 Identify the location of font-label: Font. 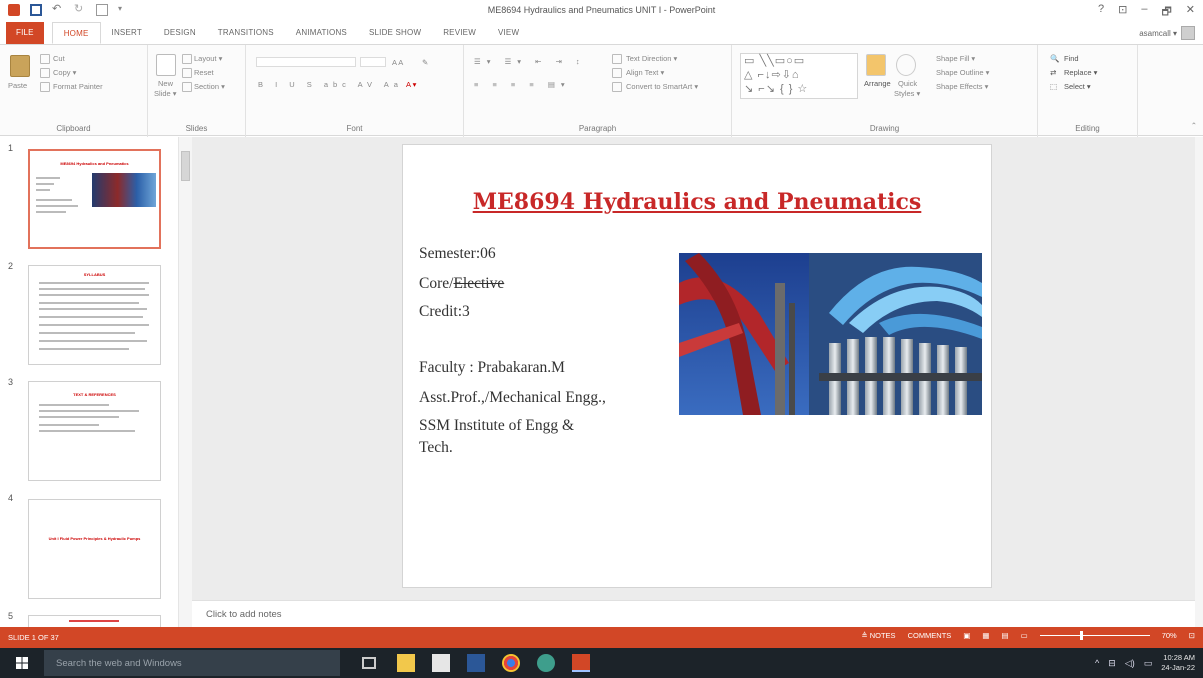
(354, 128).